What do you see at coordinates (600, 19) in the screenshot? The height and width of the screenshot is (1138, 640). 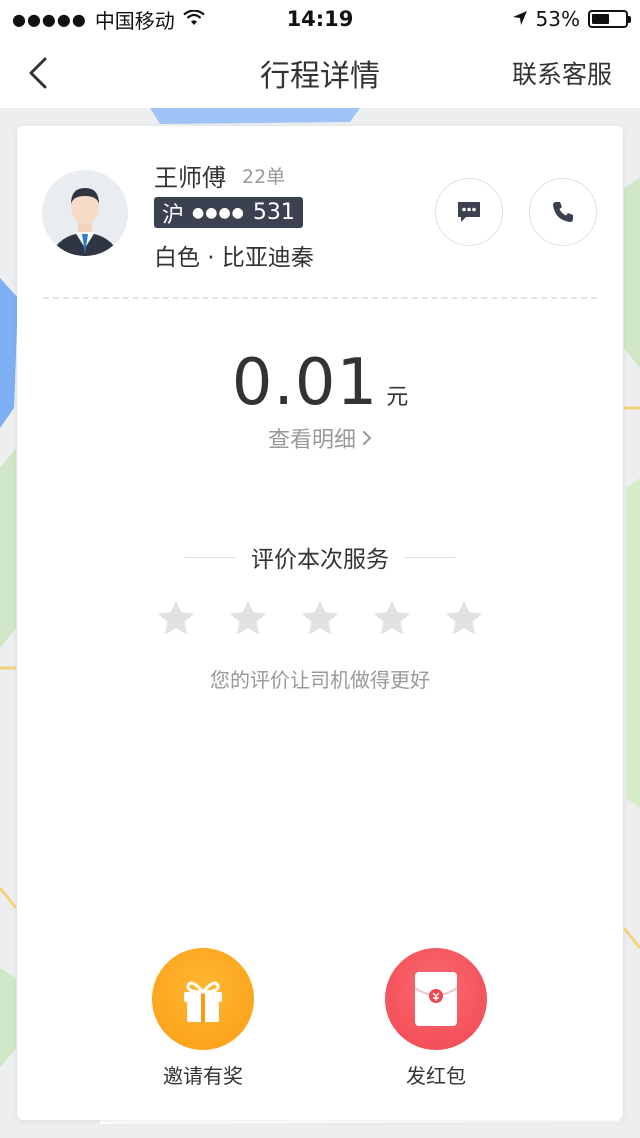 I see `battery-fill` at bounding box center [600, 19].